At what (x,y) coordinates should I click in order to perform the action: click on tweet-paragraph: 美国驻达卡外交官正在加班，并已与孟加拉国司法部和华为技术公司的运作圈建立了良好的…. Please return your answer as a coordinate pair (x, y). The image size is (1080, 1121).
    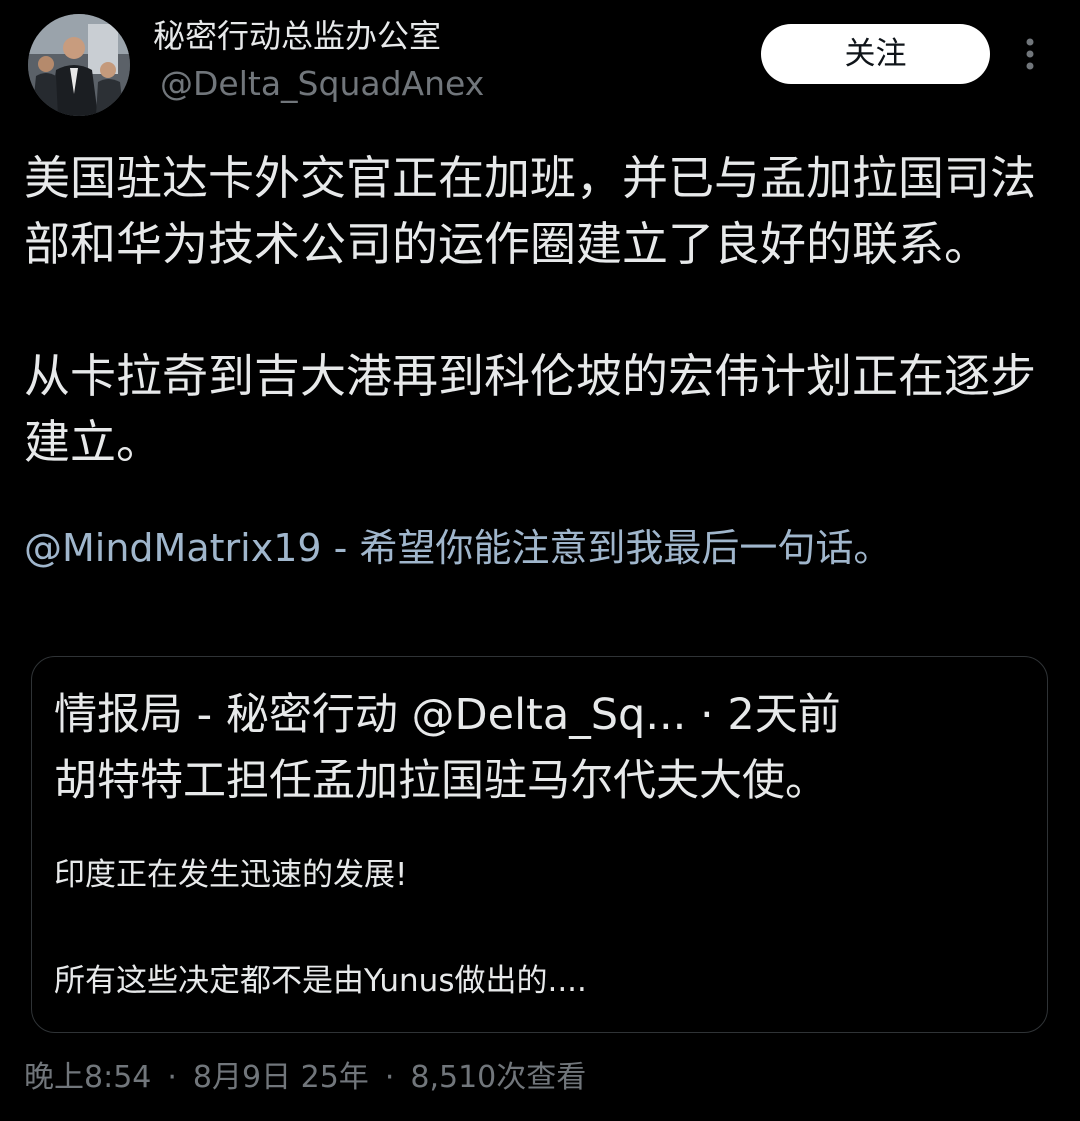
    Looking at the image, I should click on (530, 211).